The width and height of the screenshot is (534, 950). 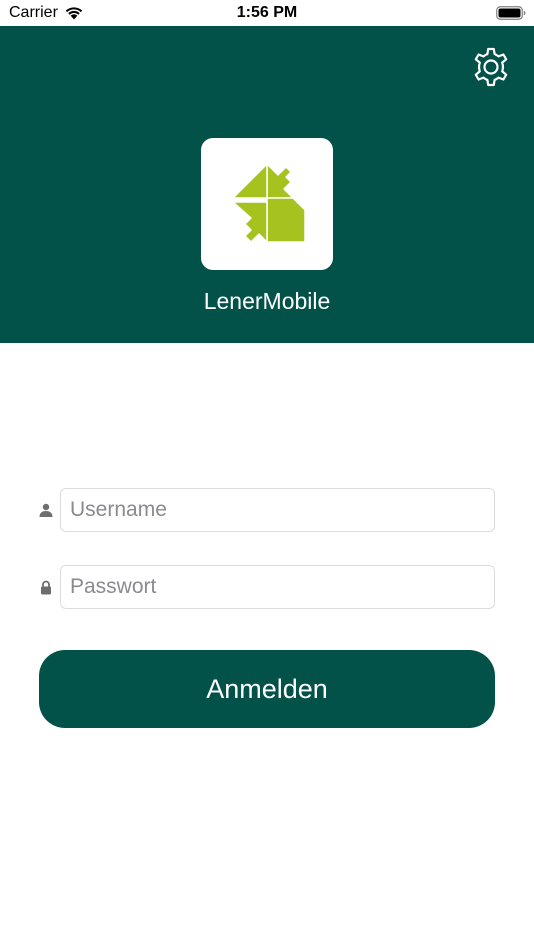 I want to click on status-time: 1:56 PM, so click(x=267, y=12).